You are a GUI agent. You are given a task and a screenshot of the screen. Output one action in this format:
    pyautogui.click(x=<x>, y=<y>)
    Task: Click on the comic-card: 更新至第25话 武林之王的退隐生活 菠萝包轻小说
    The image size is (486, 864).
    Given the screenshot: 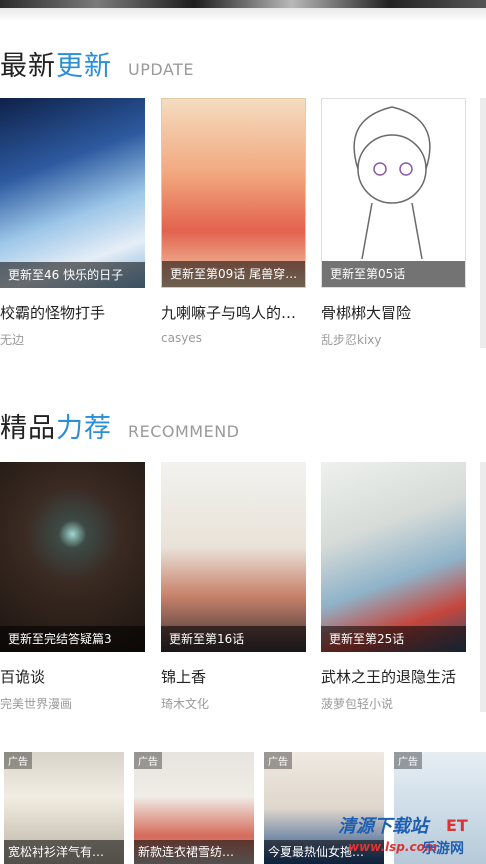 What is the action you would take?
    pyautogui.click(x=393, y=587)
    